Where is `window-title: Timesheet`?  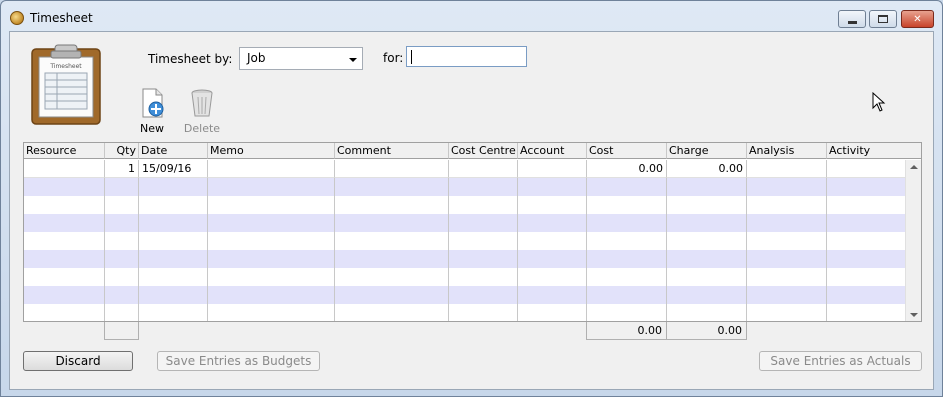 window-title: Timesheet is located at coordinates (61, 18).